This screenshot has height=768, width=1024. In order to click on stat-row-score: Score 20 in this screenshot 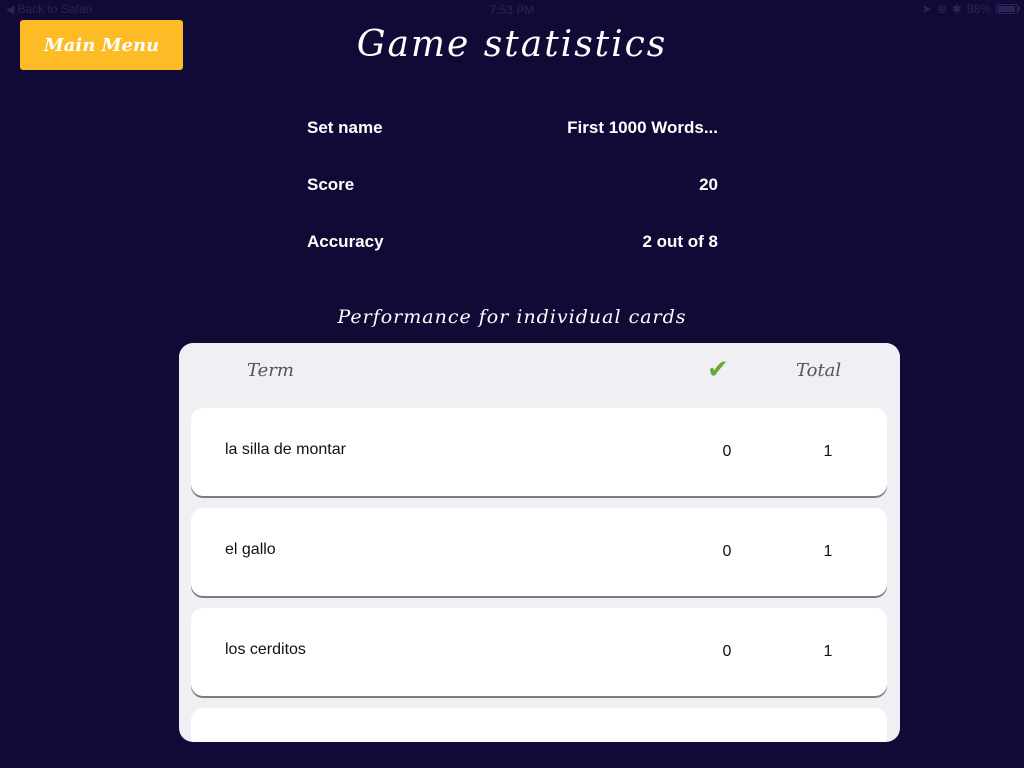, I will do `click(512, 203)`.